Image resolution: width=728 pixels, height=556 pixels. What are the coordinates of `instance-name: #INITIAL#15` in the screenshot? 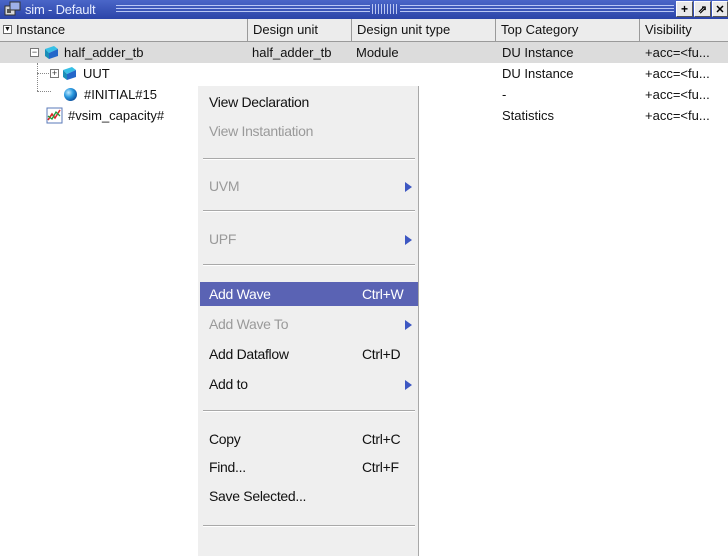 It's located at (120, 94).